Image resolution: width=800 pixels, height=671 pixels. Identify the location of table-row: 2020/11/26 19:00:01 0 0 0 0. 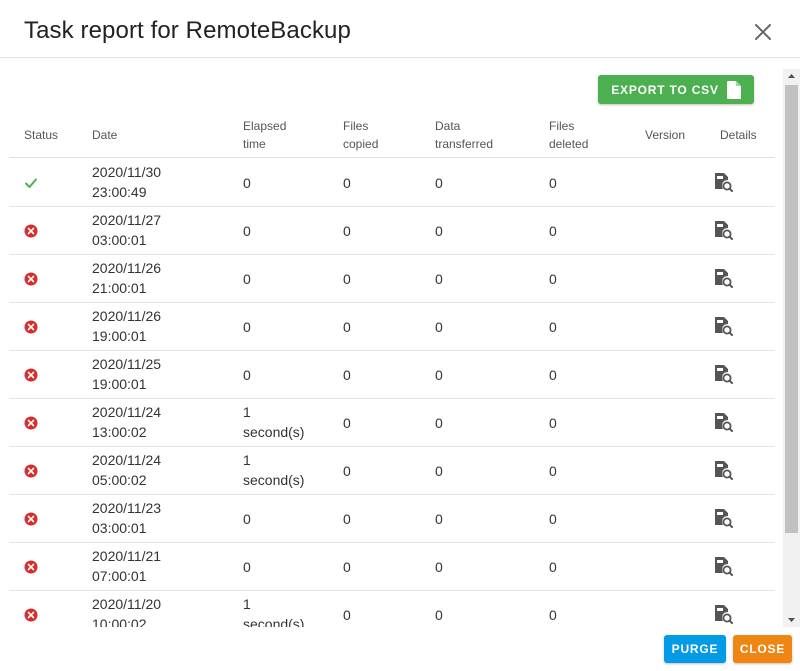
(392, 327).